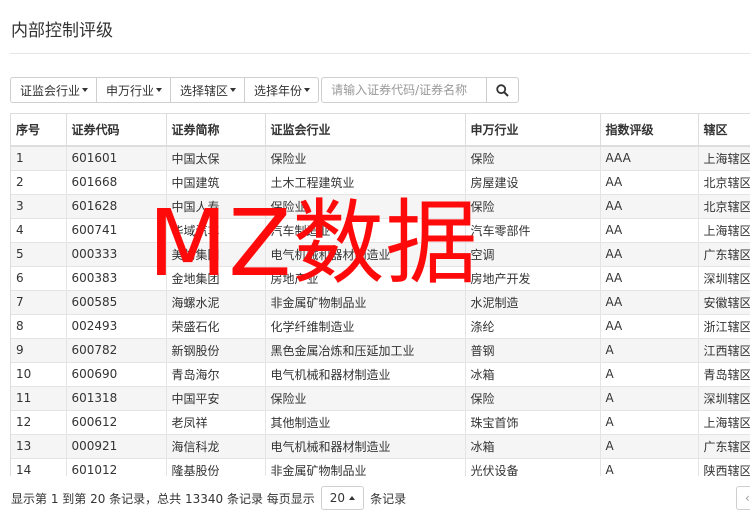 This screenshot has height=523, width=750. Describe the element at coordinates (39, 206) in the screenshot. I see `table-cell: 3` at that location.